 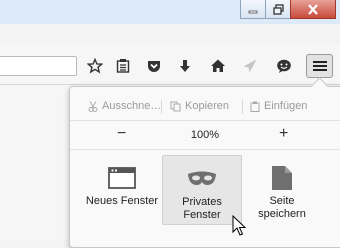 What do you see at coordinates (283, 134) in the screenshot?
I see `zoom-in-button: +` at bounding box center [283, 134].